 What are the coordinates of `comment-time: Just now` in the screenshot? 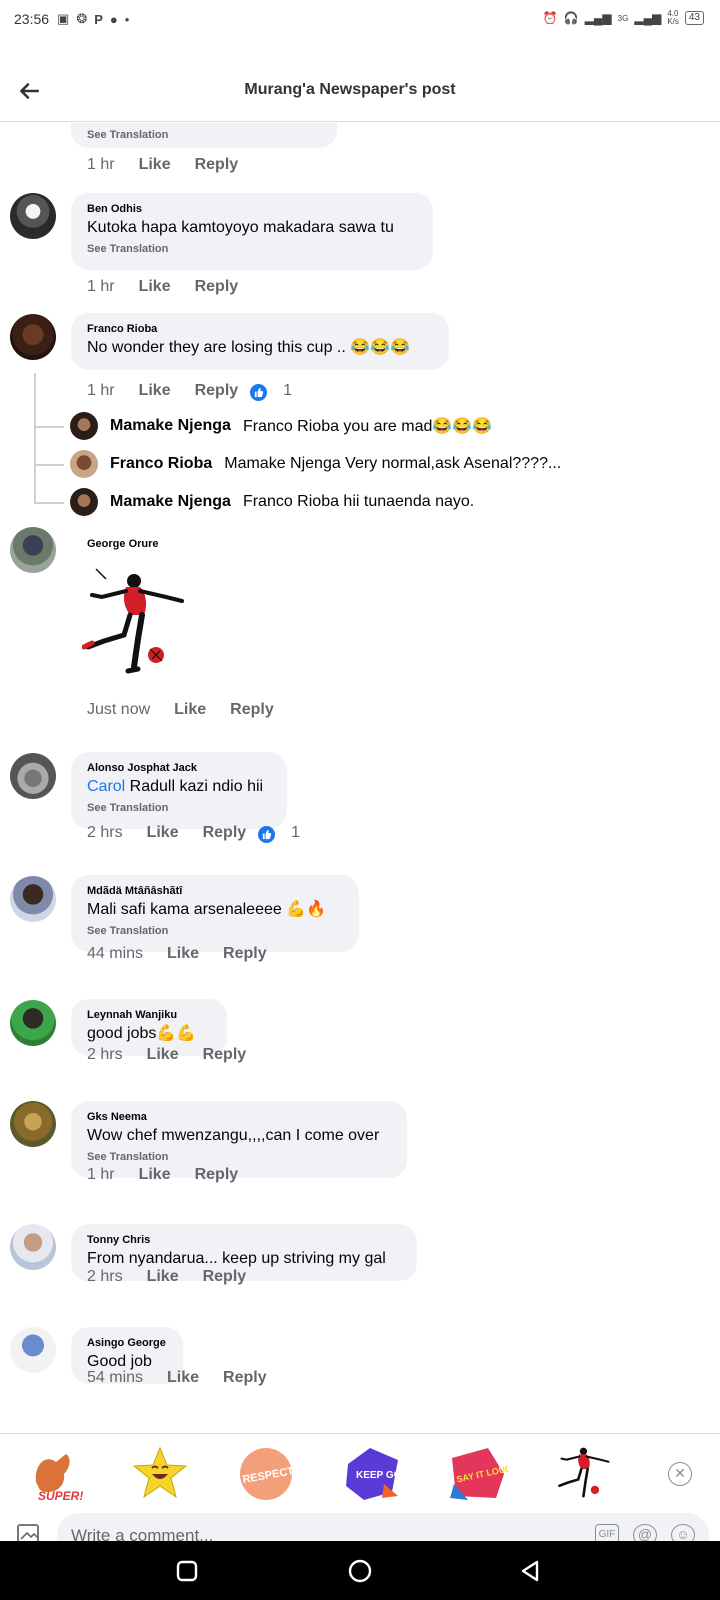 It's located at (119, 709).